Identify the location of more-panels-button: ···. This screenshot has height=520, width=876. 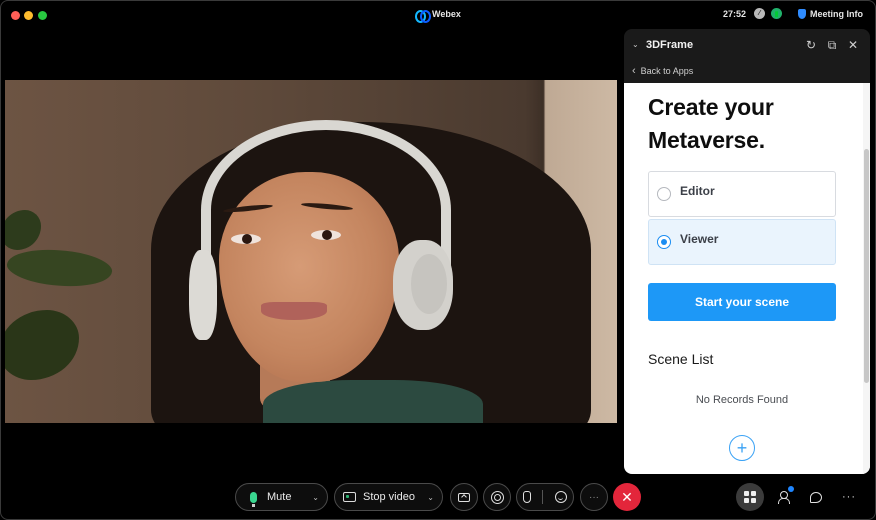
(849, 497).